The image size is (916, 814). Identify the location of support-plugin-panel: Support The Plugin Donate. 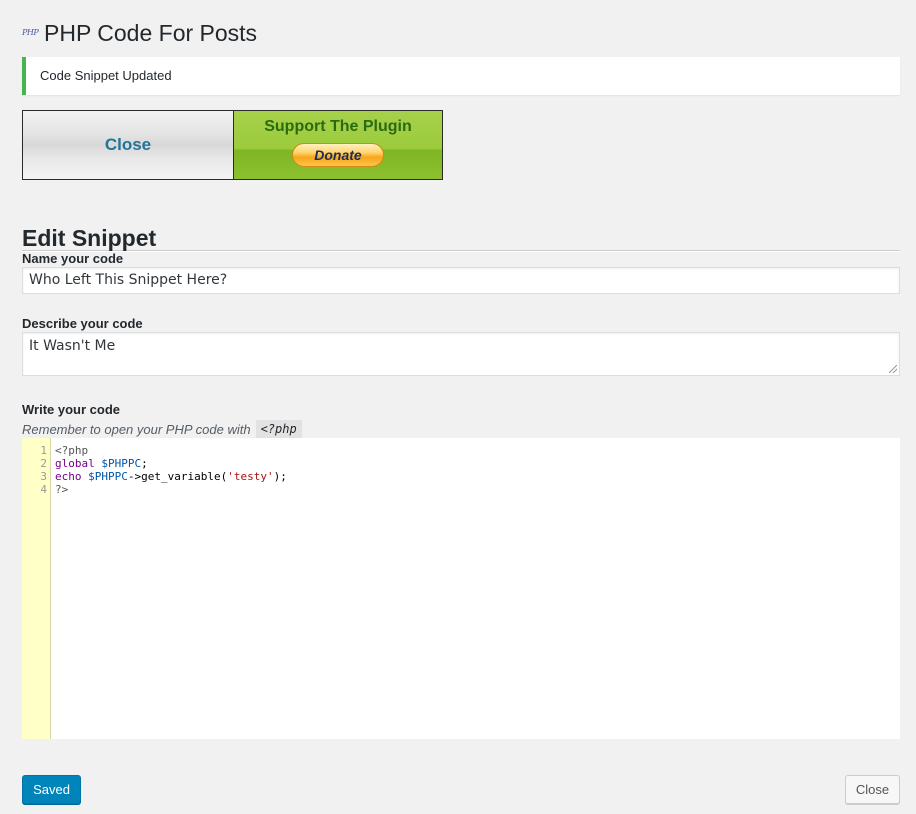
(338, 145).